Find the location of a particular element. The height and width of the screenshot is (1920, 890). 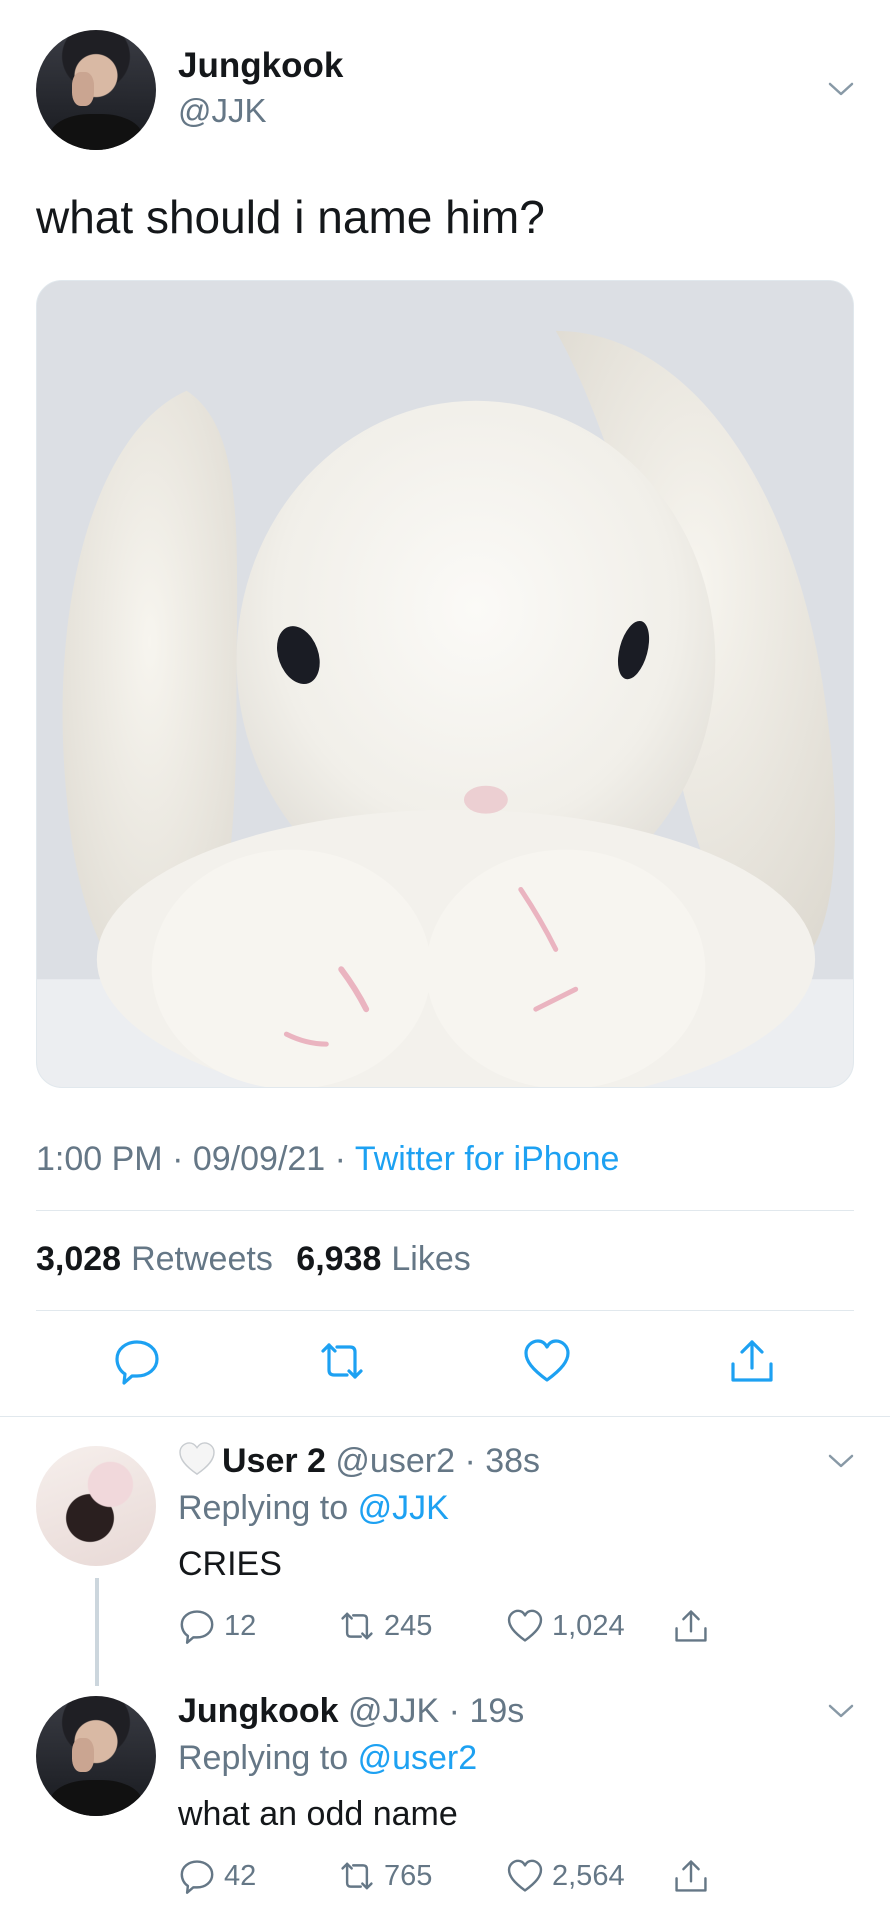

likes-count: 6,938 is located at coordinates (338, 1259).